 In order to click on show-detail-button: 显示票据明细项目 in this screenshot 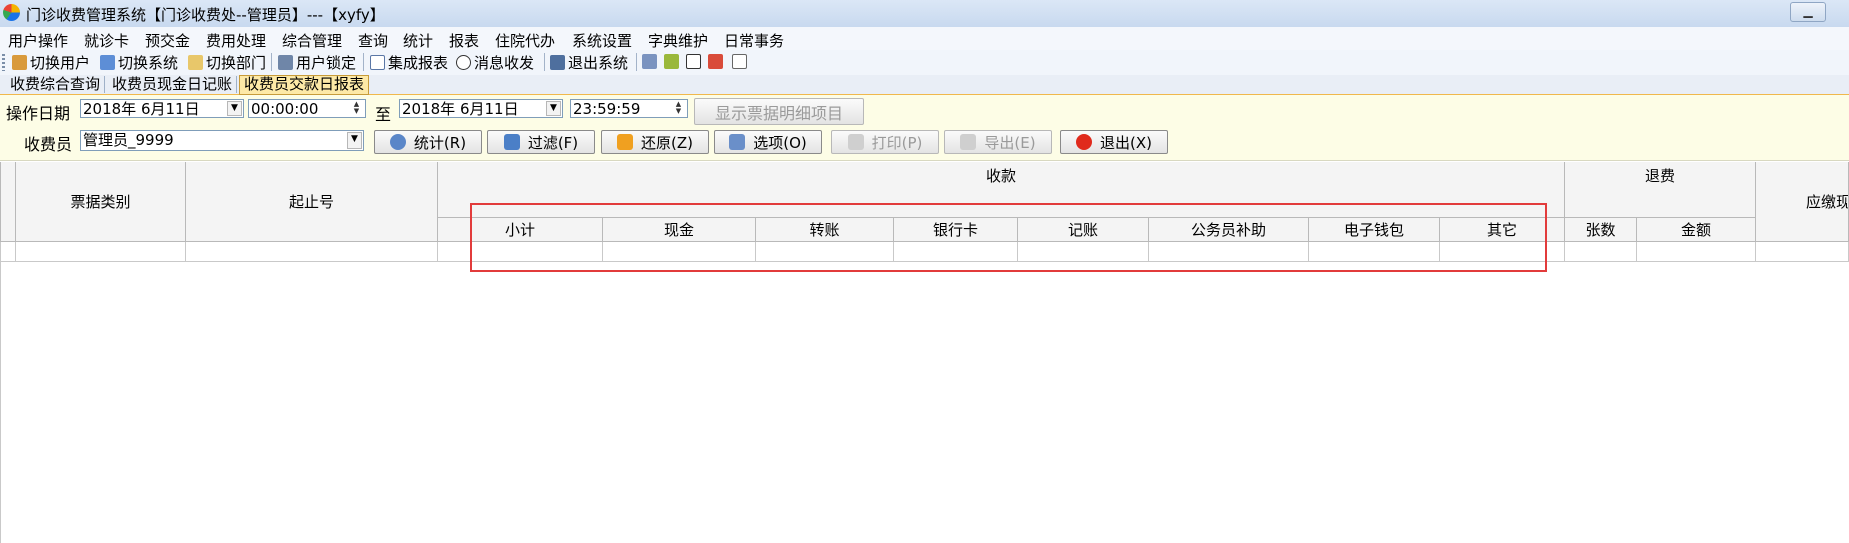, I will do `click(779, 111)`.